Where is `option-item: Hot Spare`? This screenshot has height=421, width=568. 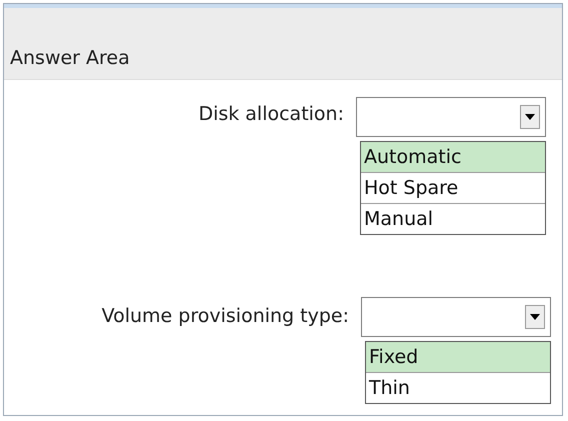 option-item: Hot Spare is located at coordinates (453, 188).